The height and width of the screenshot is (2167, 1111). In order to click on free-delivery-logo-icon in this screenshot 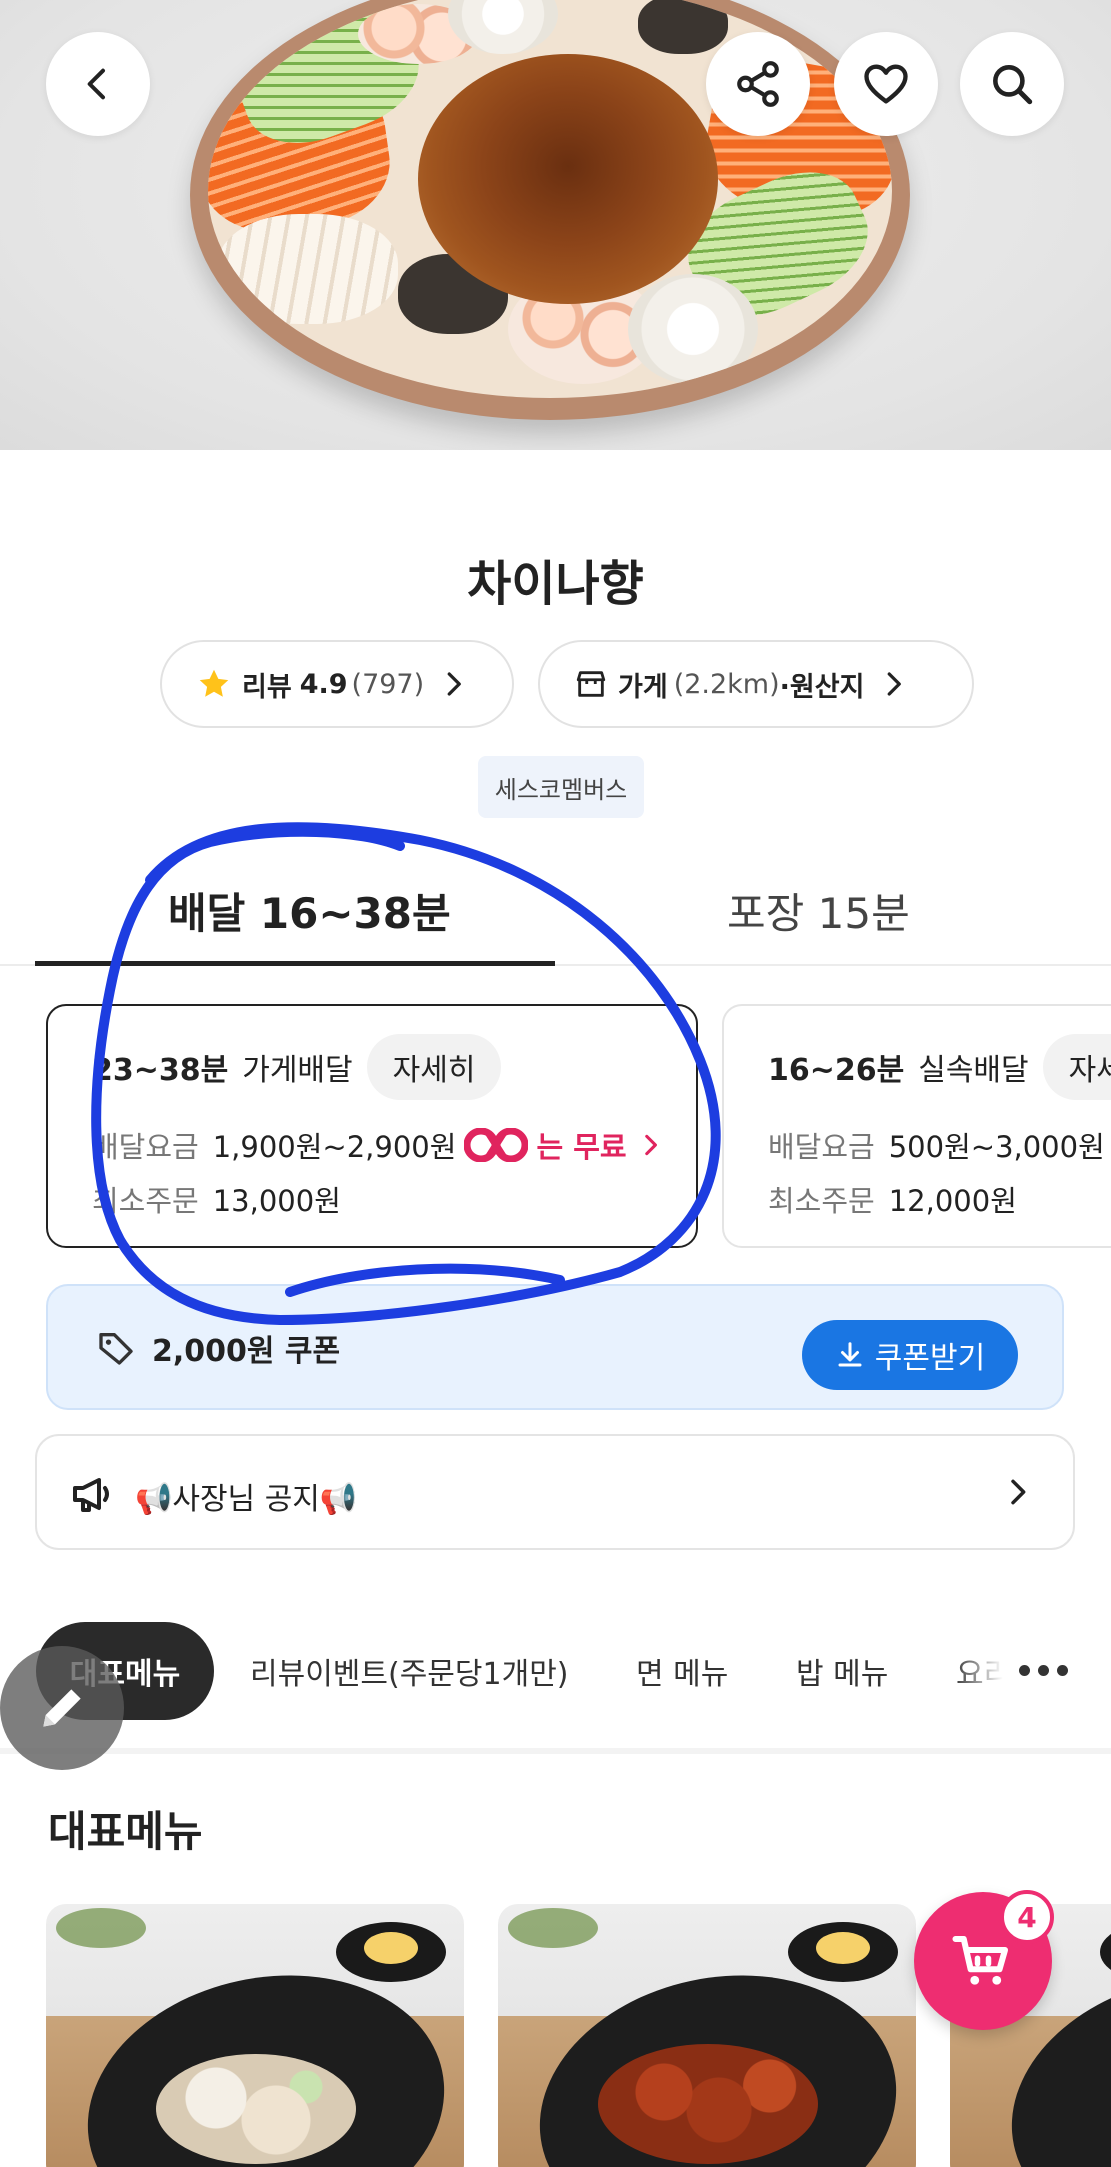, I will do `click(496, 1145)`.